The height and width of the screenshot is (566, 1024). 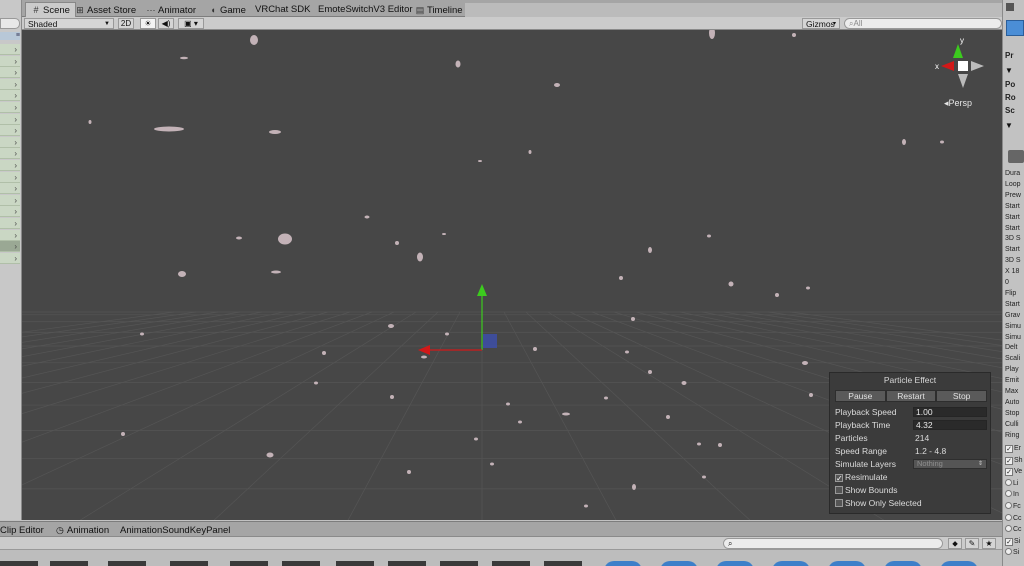 I want to click on project-search-input: ⌕, so click(x=833, y=543).